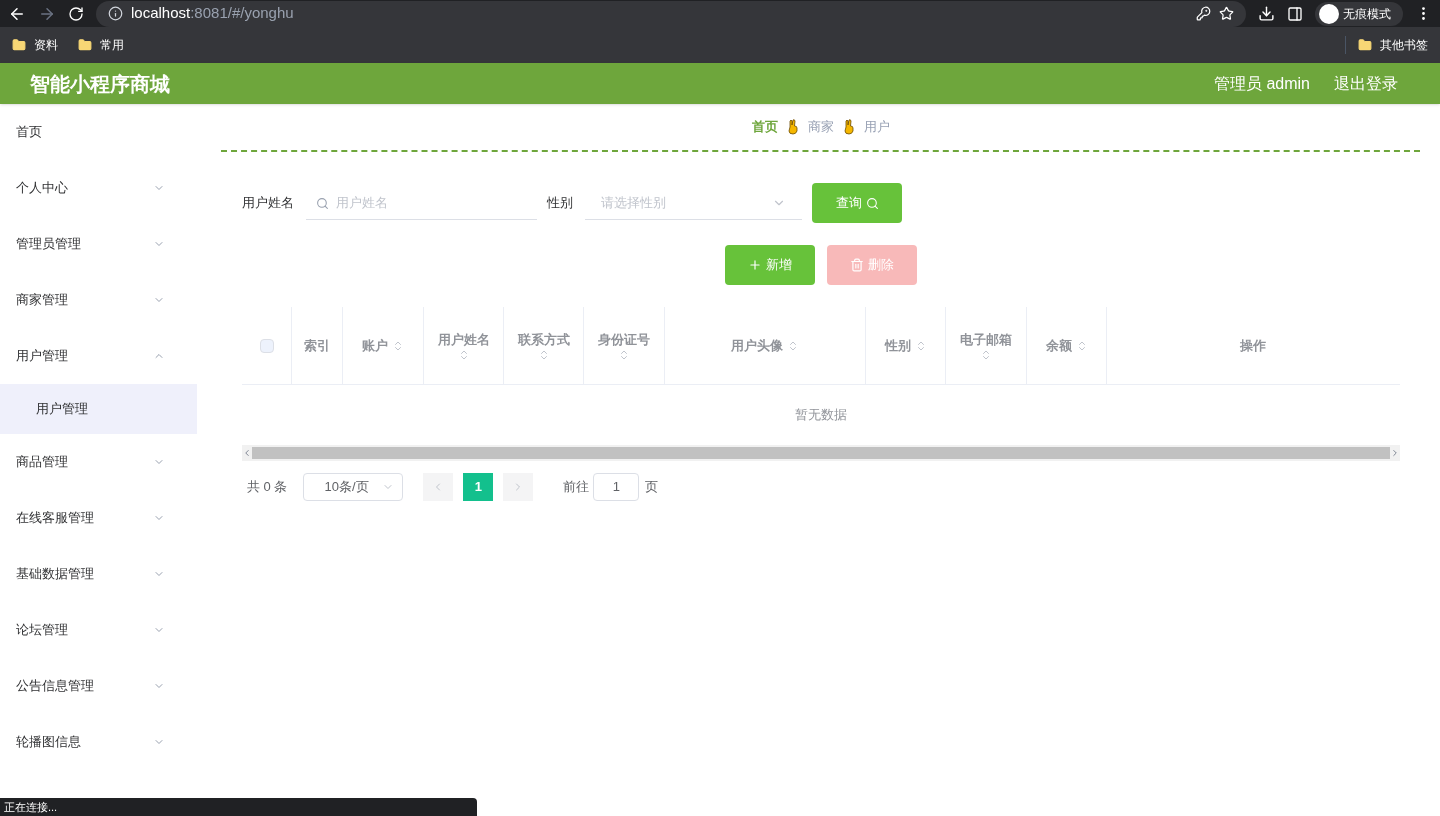 The width and height of the screenshot is (1440, 816). What do you see at coordinates (616, 487) in the screenshot?
I see `goto-input: 1` at bounding box center [616, 487].